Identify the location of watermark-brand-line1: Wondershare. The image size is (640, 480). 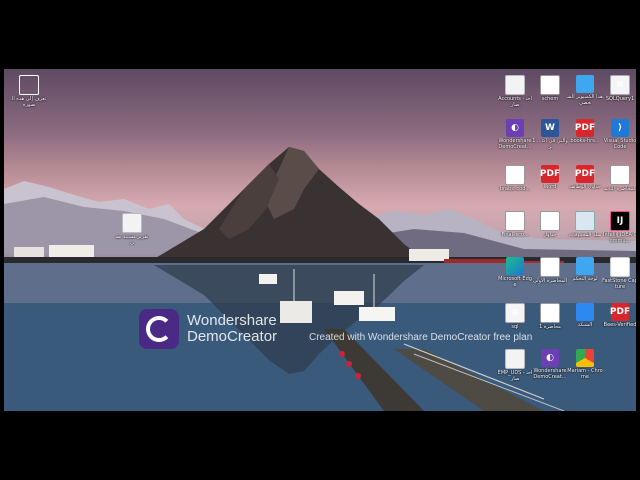
(232, 320).